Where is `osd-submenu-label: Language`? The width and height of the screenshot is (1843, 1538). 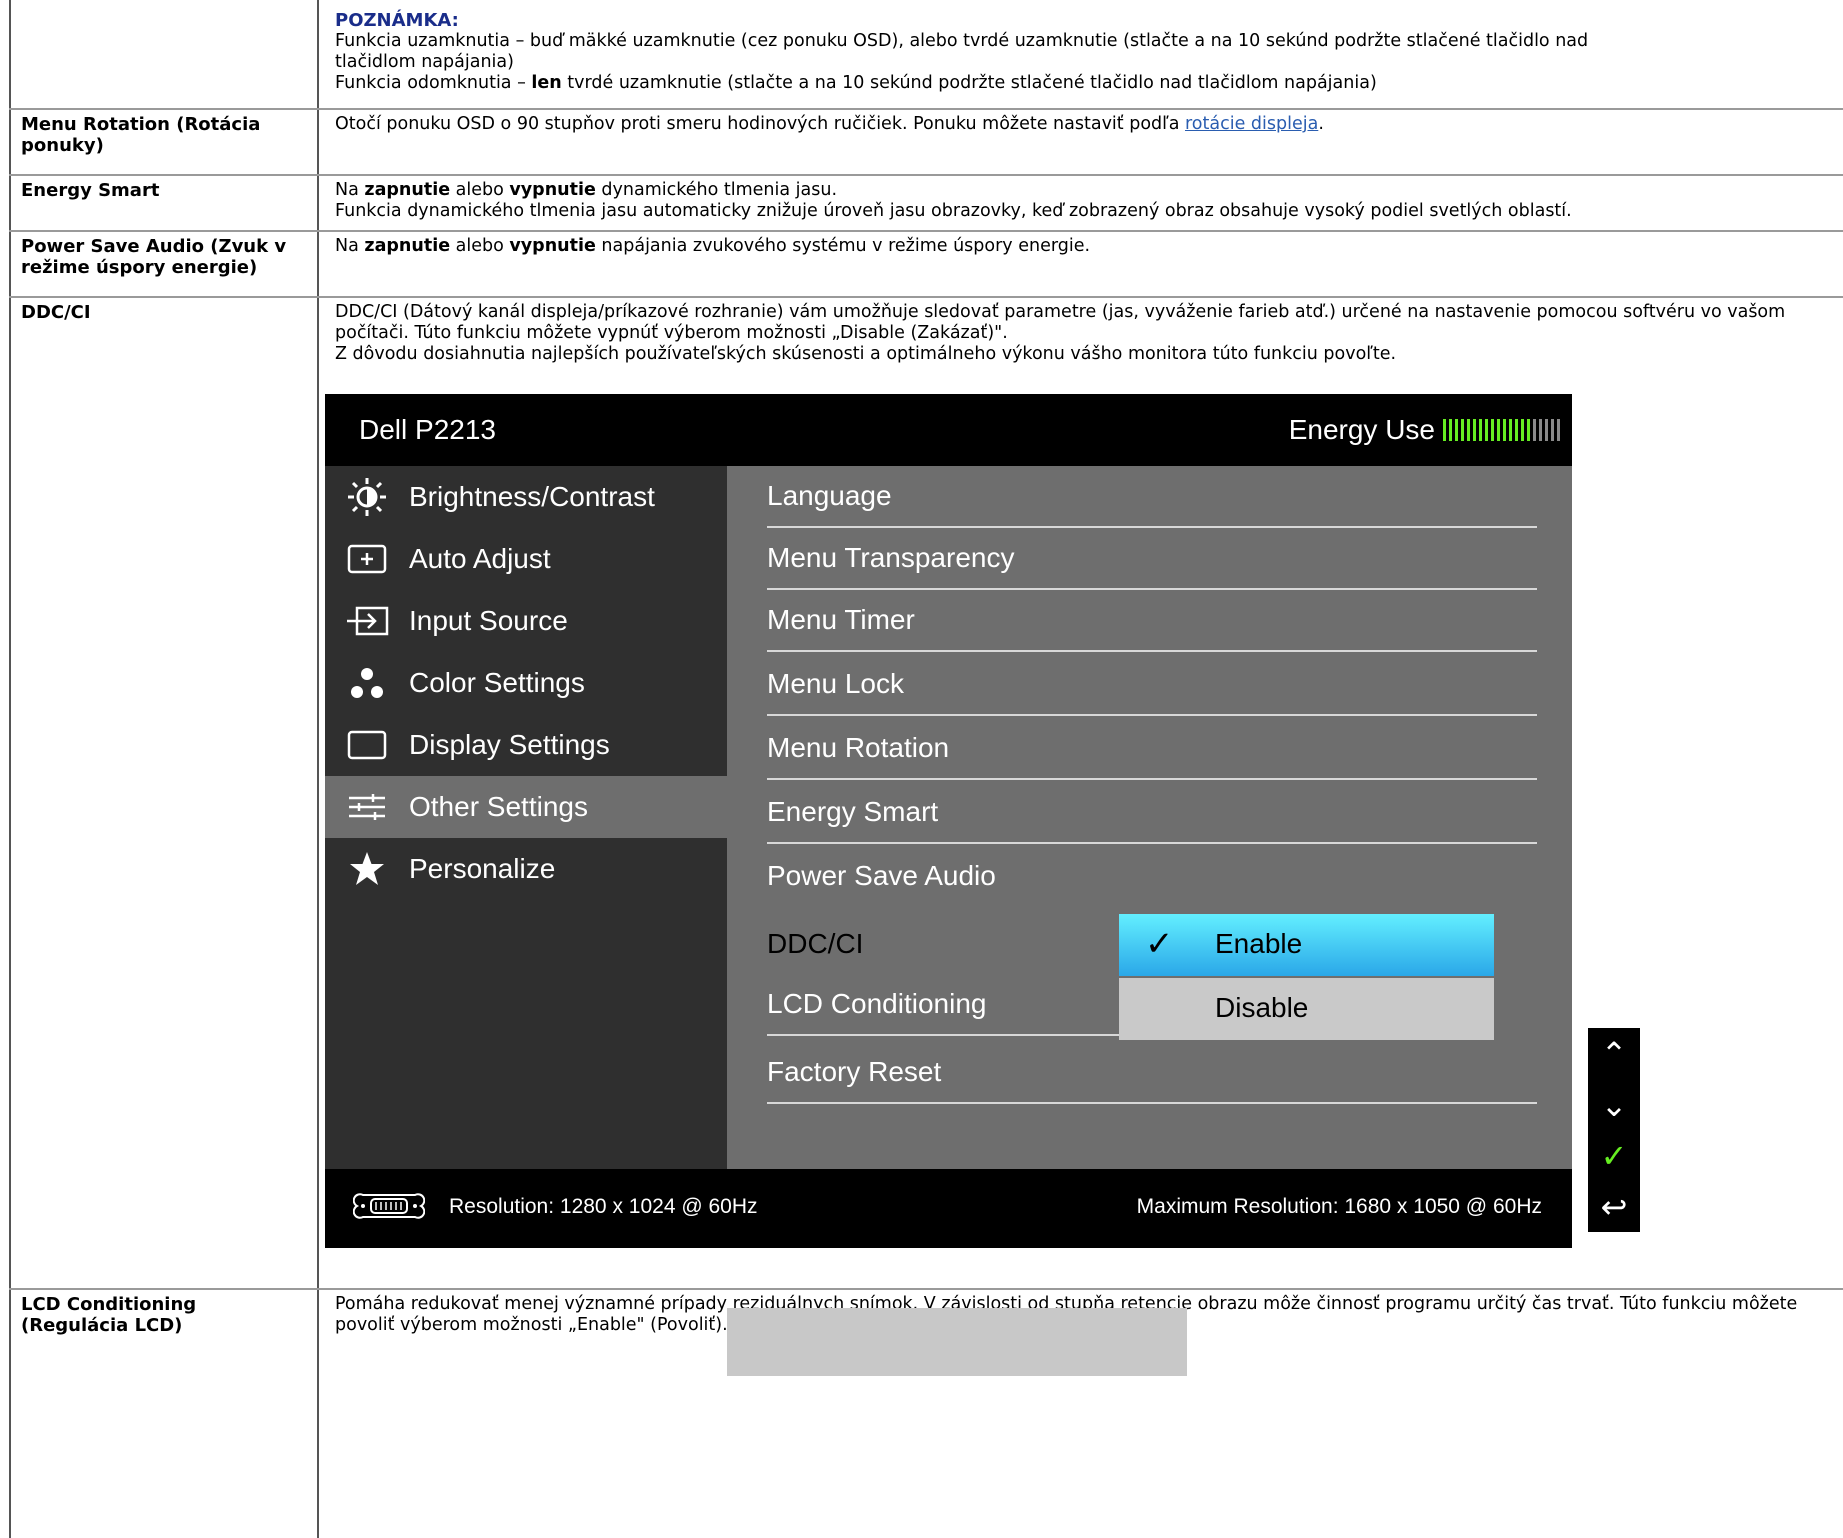 osd-submenu-label: Language is located at coordinates (829, 495).